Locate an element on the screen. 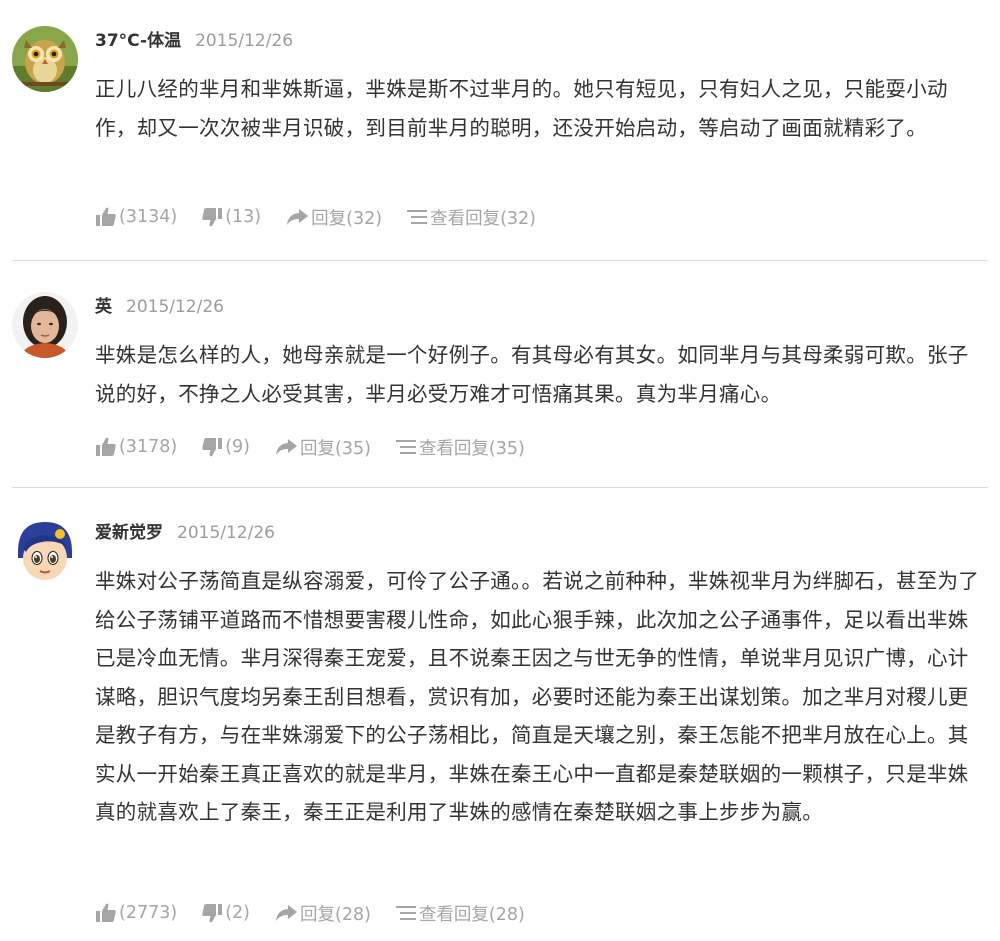 This screenshot has height=941, width=1000. view-replies-button: 查看回复(35) is located at coordinates (460, 447).